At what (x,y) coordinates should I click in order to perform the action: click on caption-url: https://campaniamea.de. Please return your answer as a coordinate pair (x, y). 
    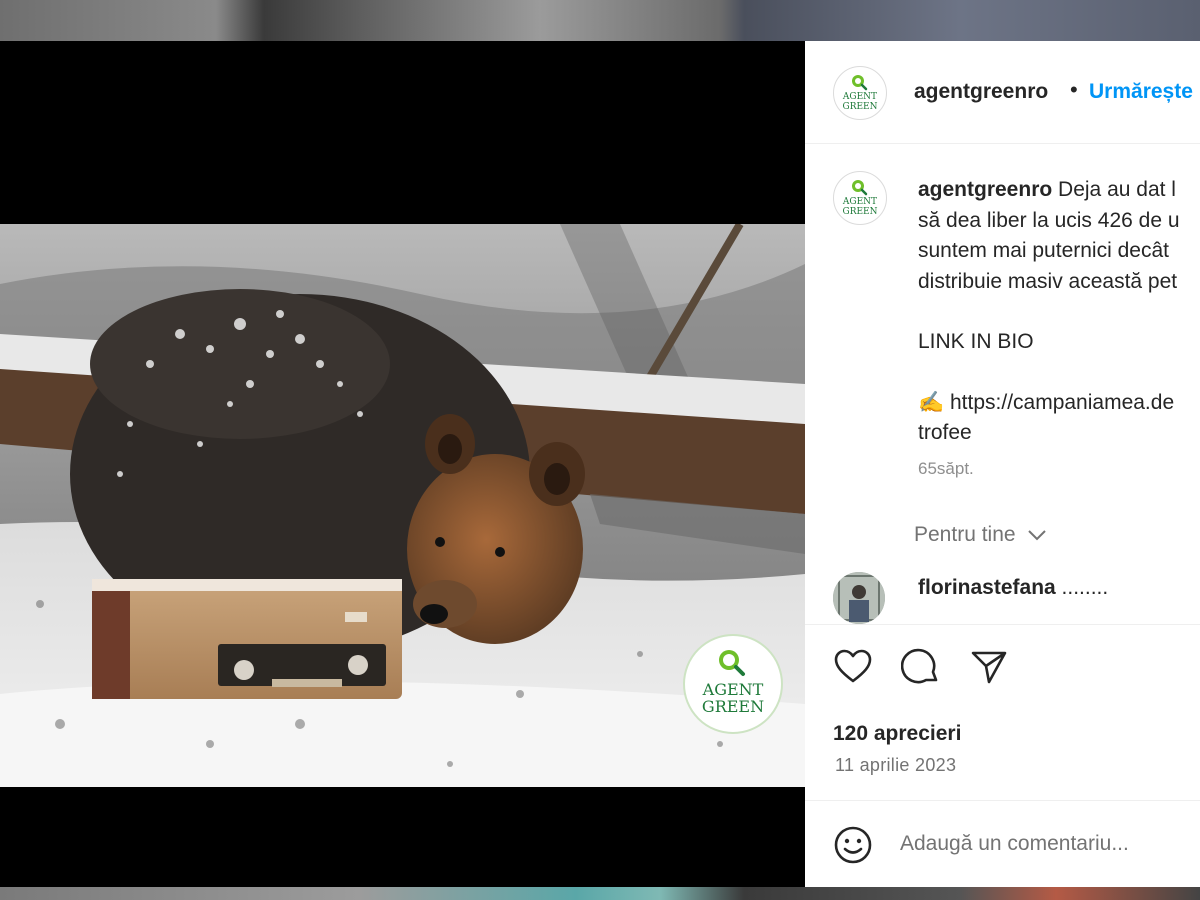
    Looking at the image, I should click on (1062, 402).